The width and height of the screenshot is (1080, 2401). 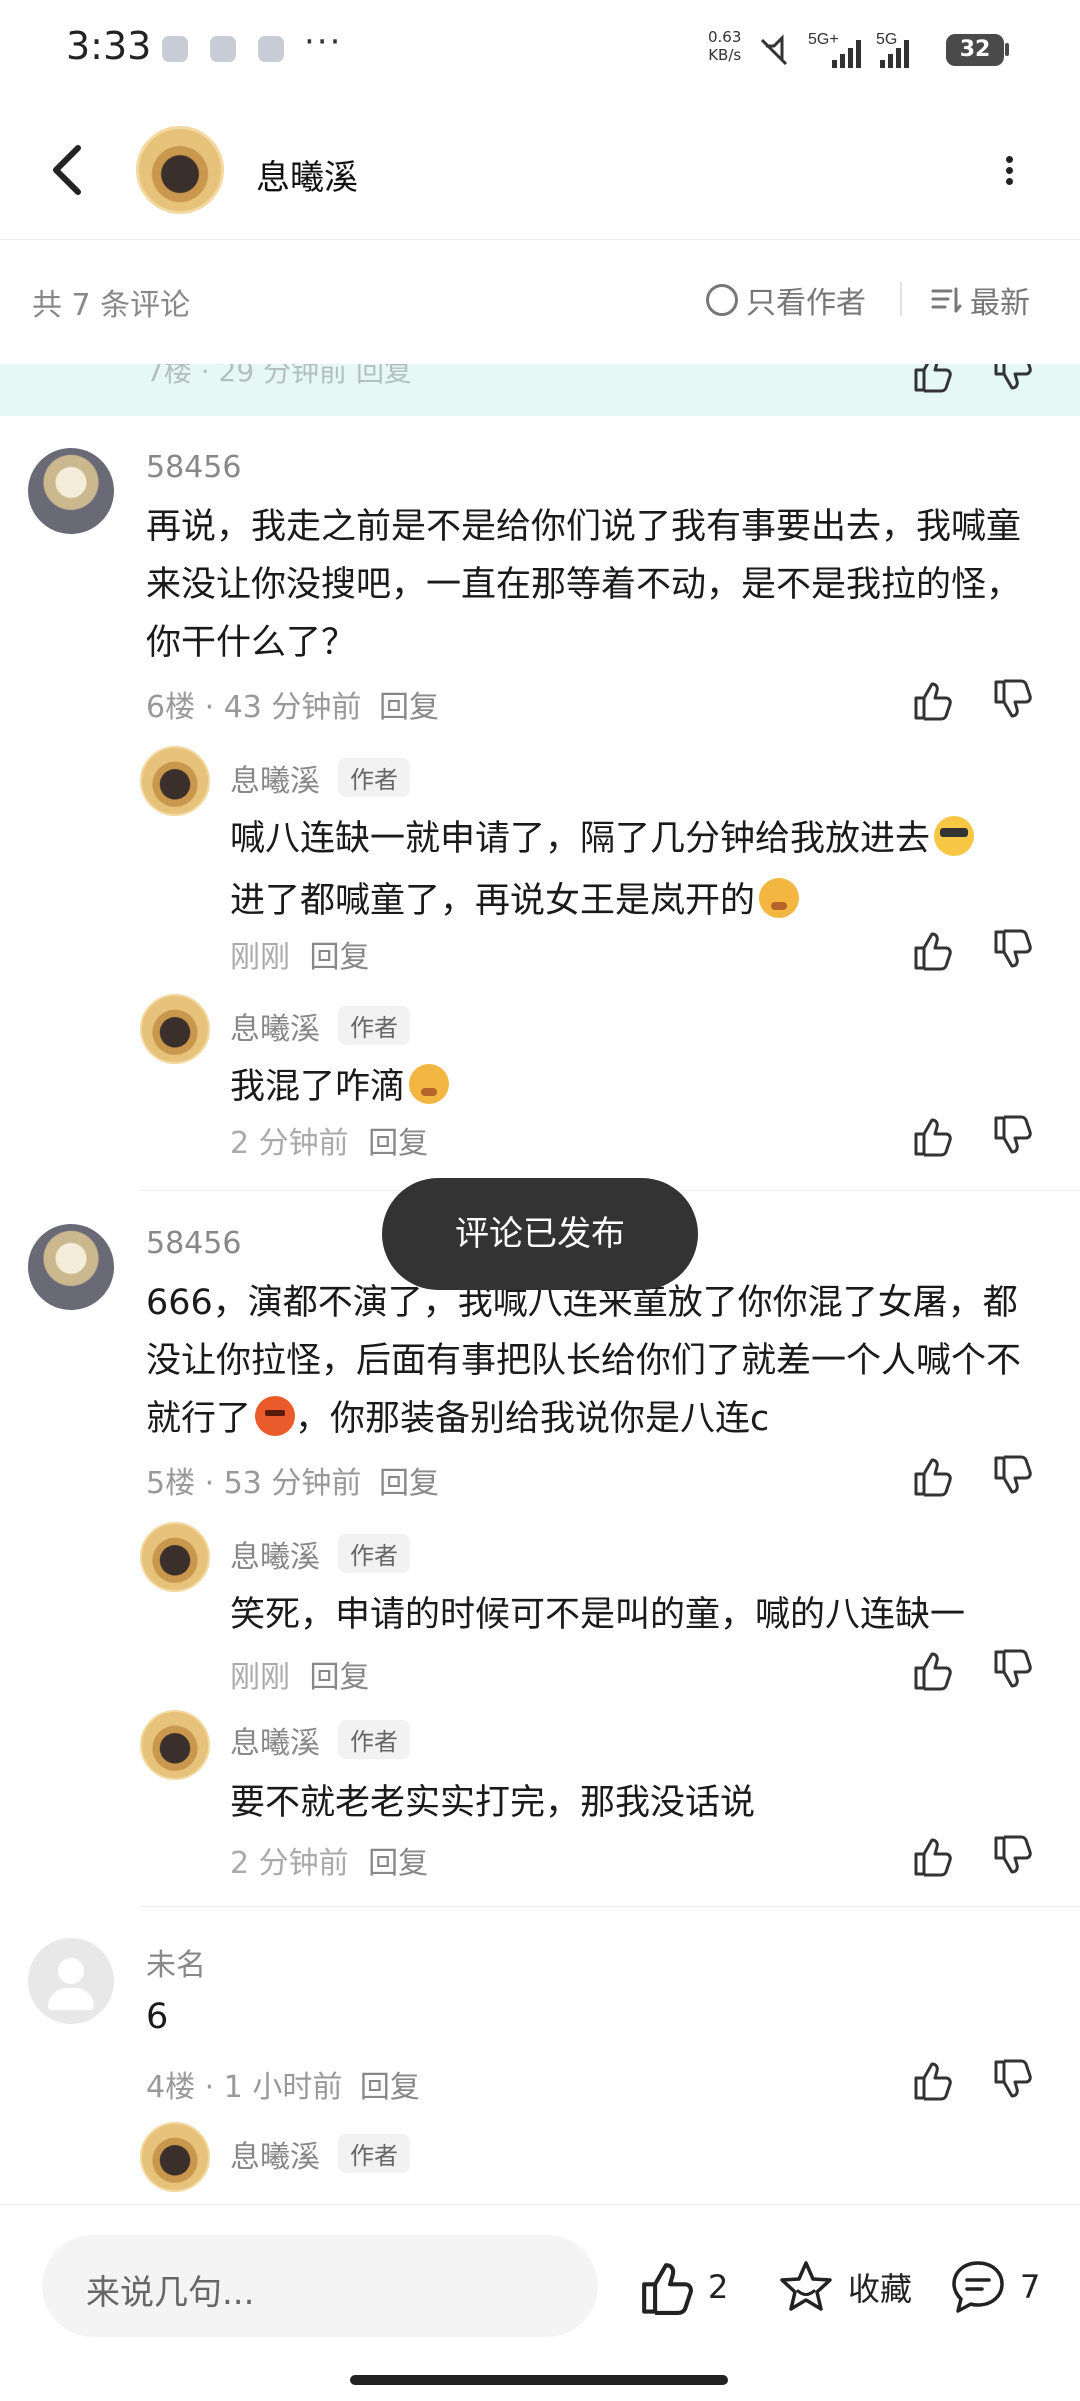 What do you see at coordinates (68, 170) in the screenshot?
I see `back-button` at bounding box center [68, 170].